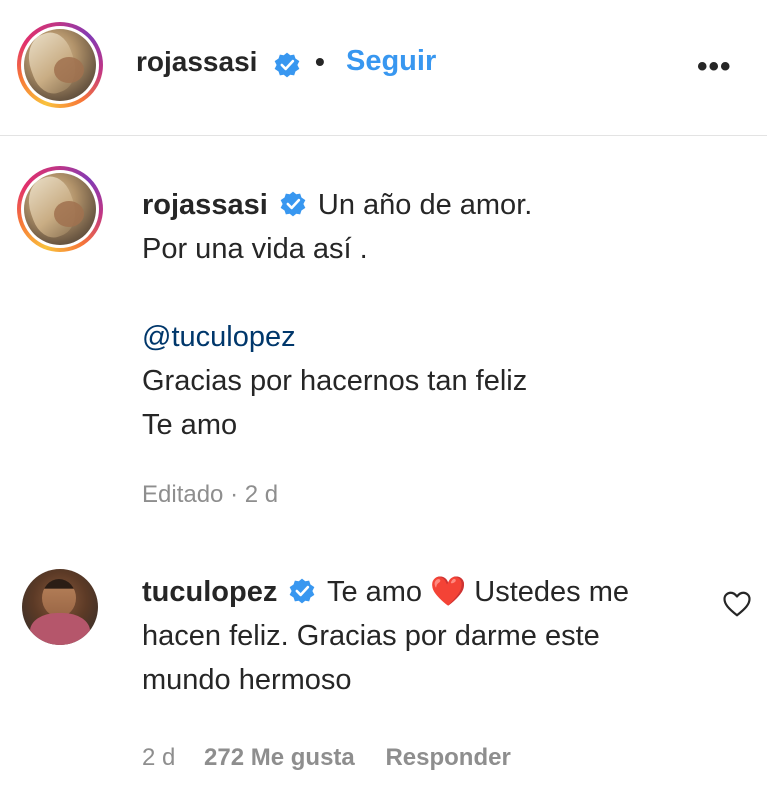 The height and width of the screenshot is (791, 767). What do you see at coordinates (447, 757) in the screenshot?
I see `reply-button: Responder` at bounding box center [447, 757].